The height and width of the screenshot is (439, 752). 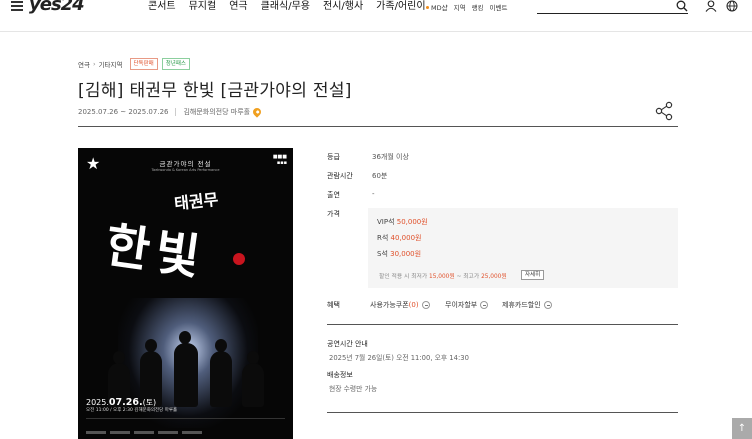 I want to click on coupon-button: 사용가능쿠폰 (0), so click(x=400, y=305).